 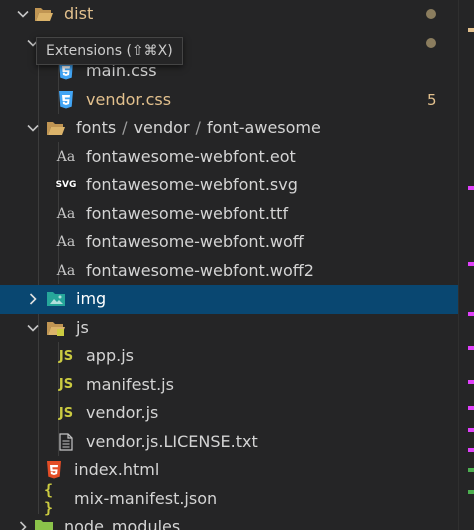 What do you see at coordinates (66, 100) in the screenshot?
I see `css3-icon` at bounding box center [66, 100].